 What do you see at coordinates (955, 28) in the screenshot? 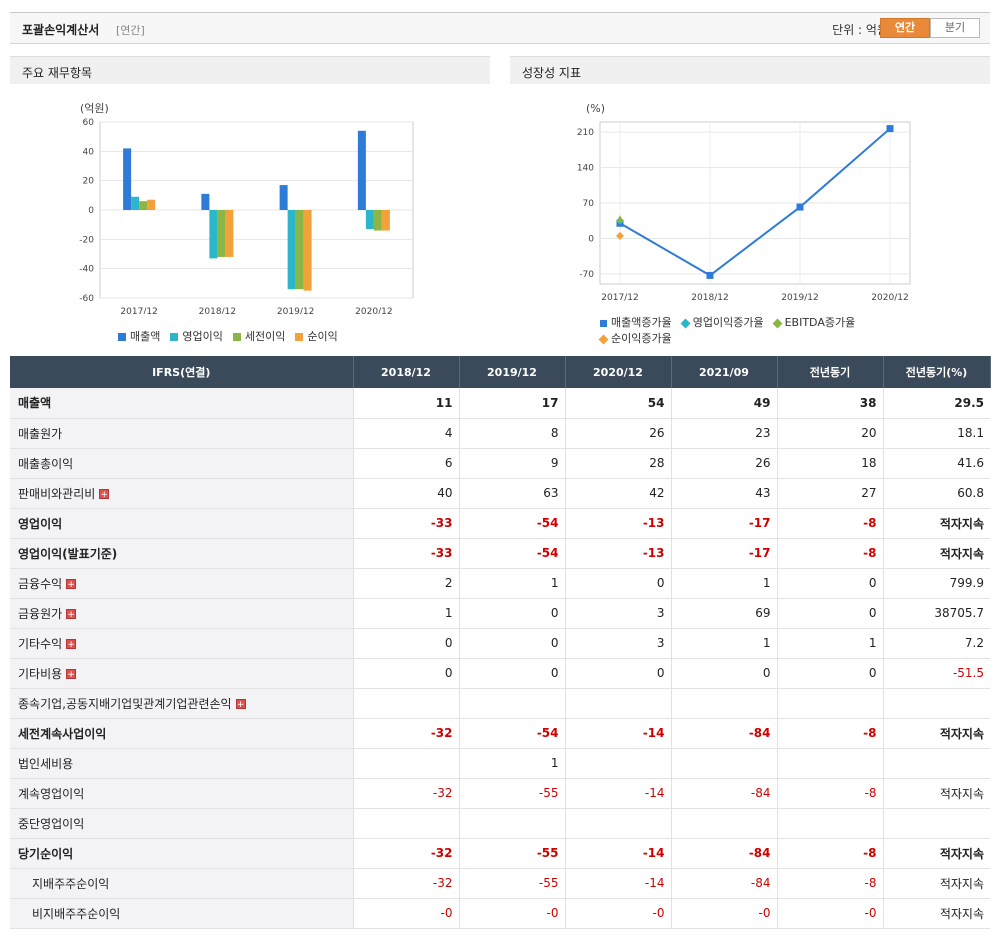
I see `tab-quarterly: 분기` at bounding box center [955, 28].